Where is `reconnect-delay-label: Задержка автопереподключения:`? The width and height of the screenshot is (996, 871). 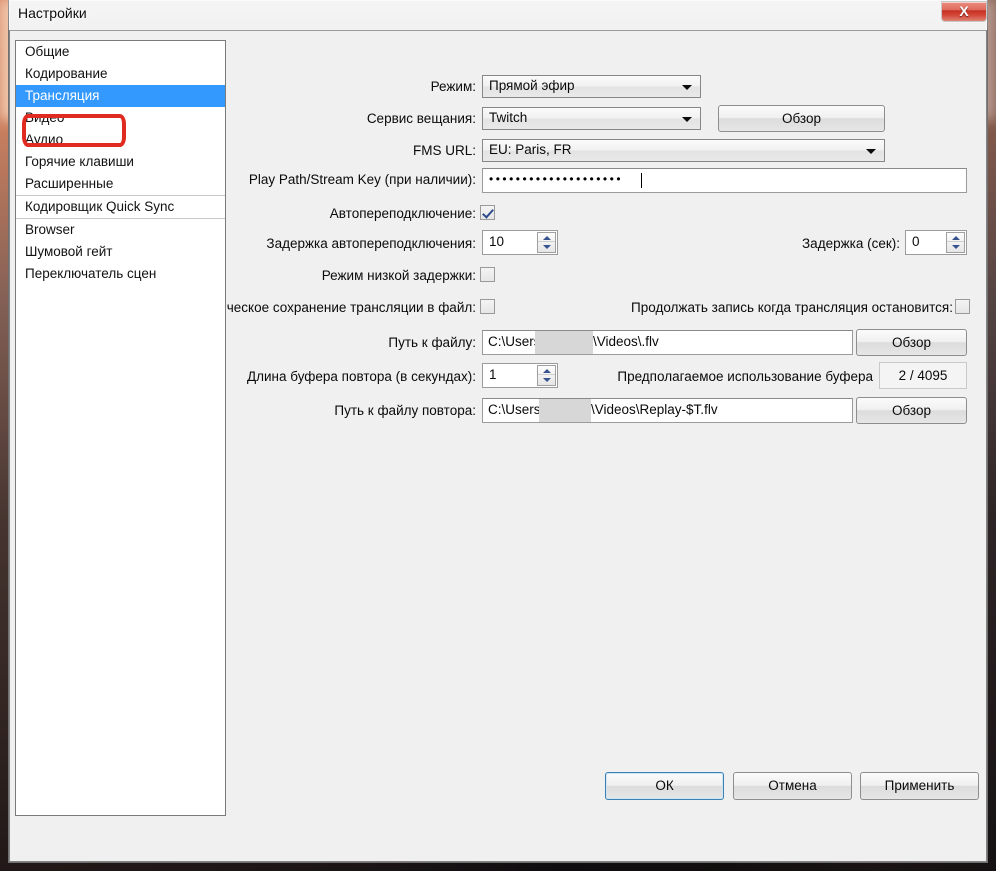 reconnect-delay-label: Задержка автопереподключения: is located at coordinates (371, 243).